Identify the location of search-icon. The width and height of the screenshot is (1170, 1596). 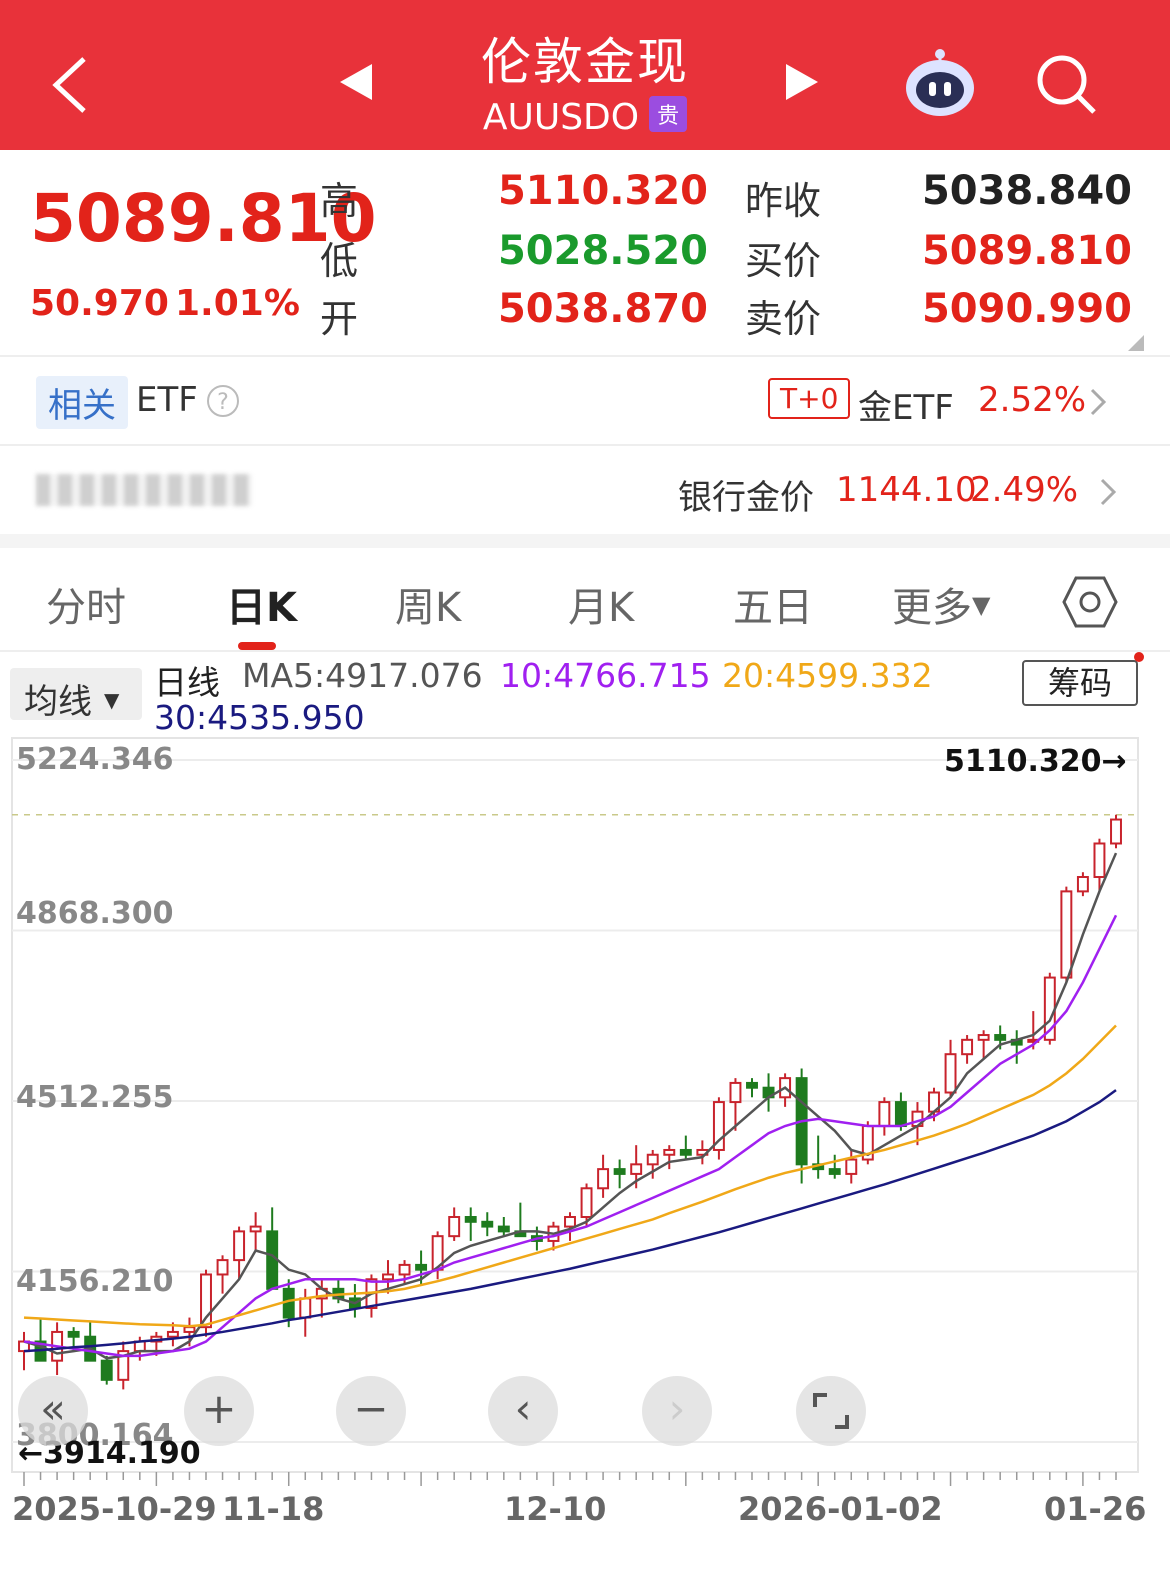
(1067, 85).